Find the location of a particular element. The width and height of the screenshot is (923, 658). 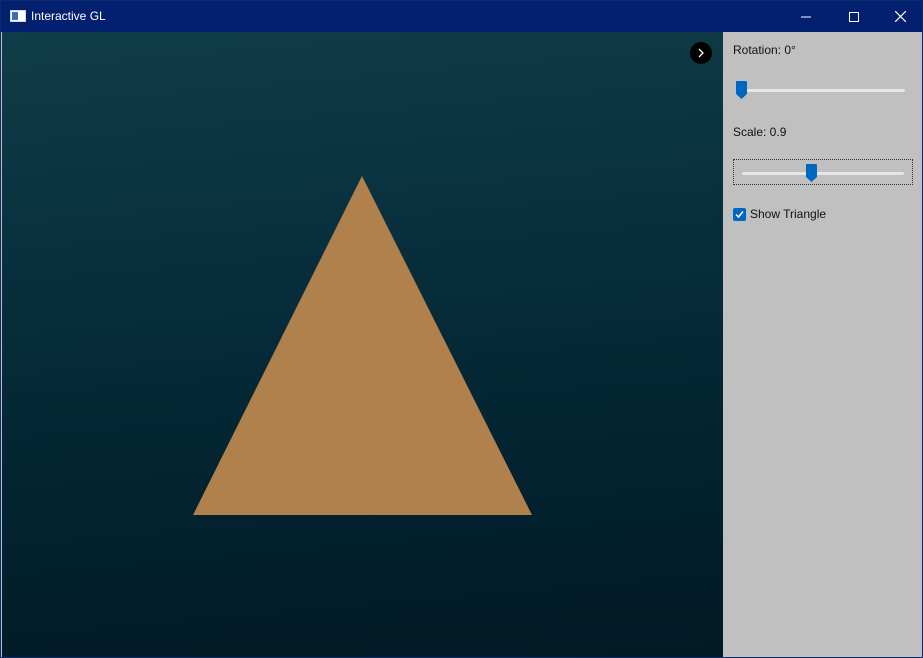

scale-label: Scale: 0.9 is located at coordinates (760, 132).